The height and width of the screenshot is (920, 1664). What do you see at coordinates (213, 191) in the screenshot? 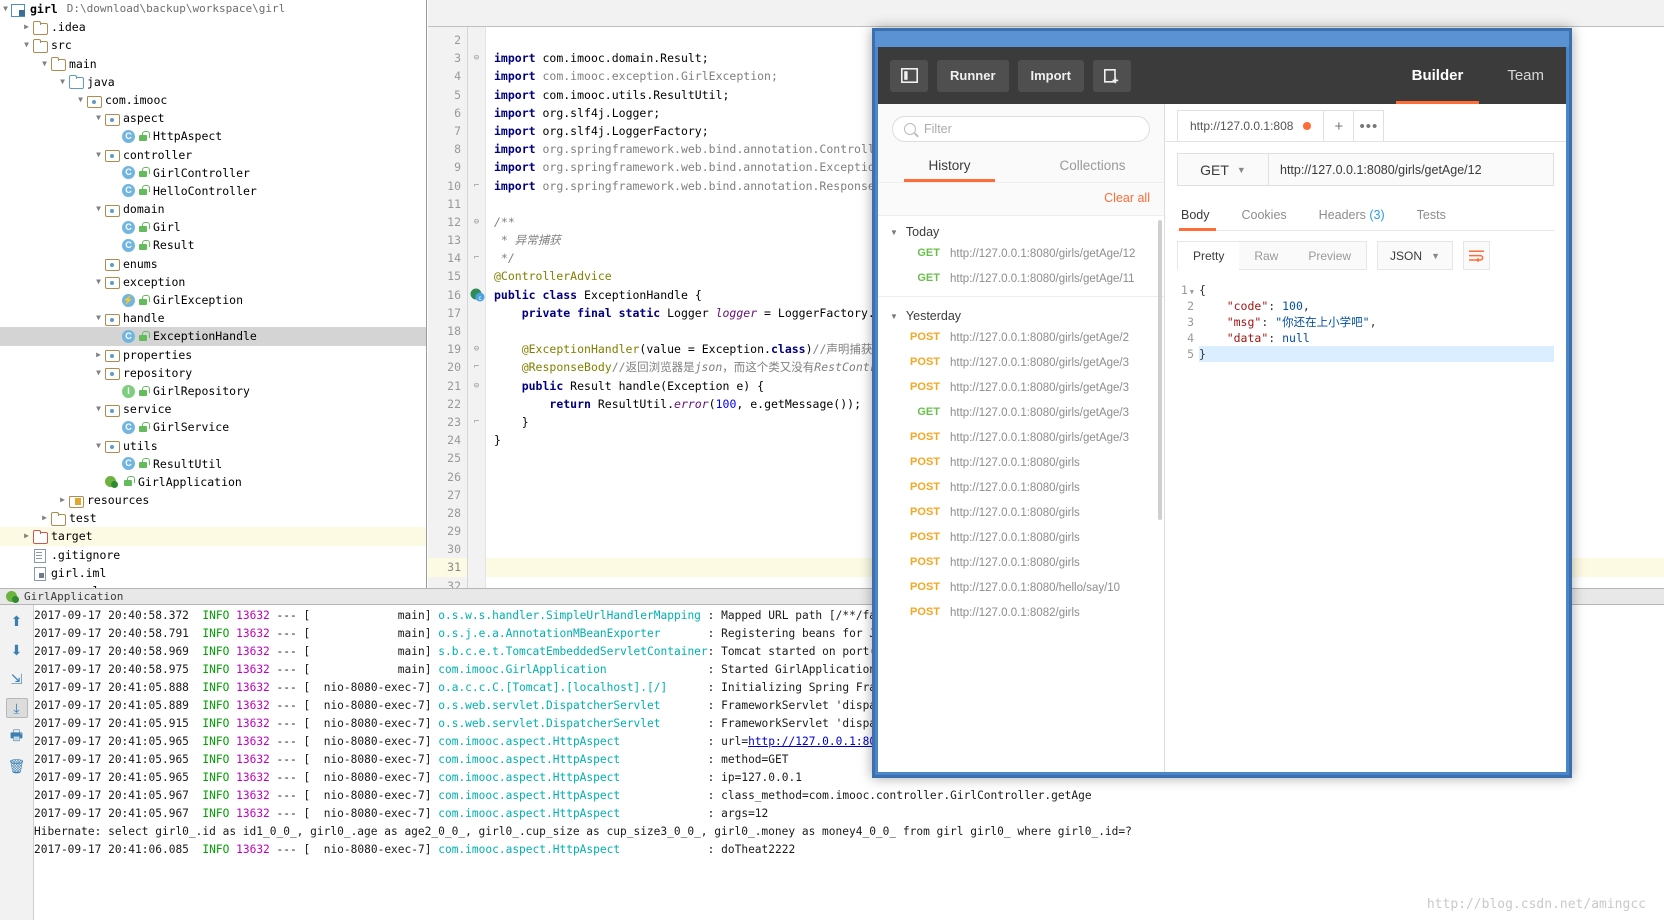
I see `tree-item-hellocontroller: C HelloController` at bounding box center [213, 191].